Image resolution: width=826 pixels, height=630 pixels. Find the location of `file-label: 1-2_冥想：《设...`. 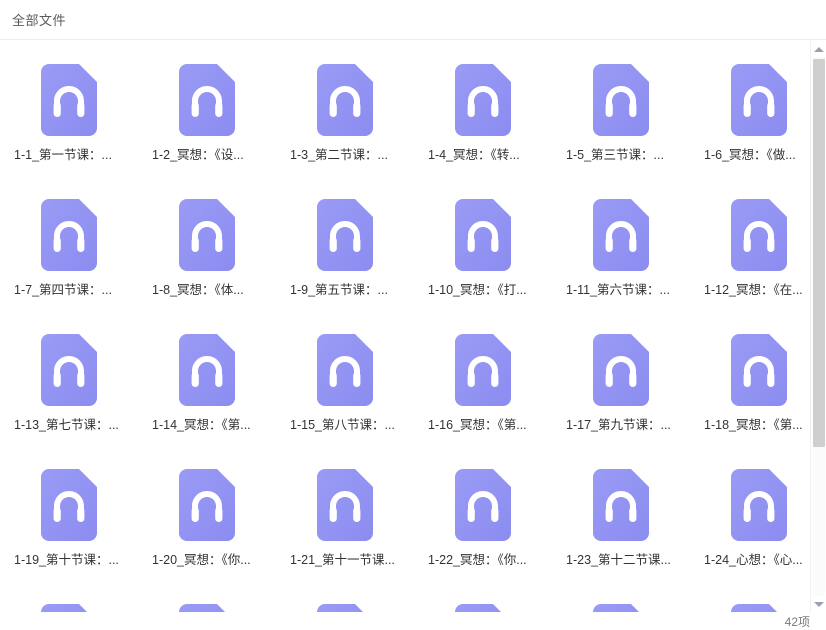

file-label: 1-2_冥想：《设... is located at coordinates (198, 155).